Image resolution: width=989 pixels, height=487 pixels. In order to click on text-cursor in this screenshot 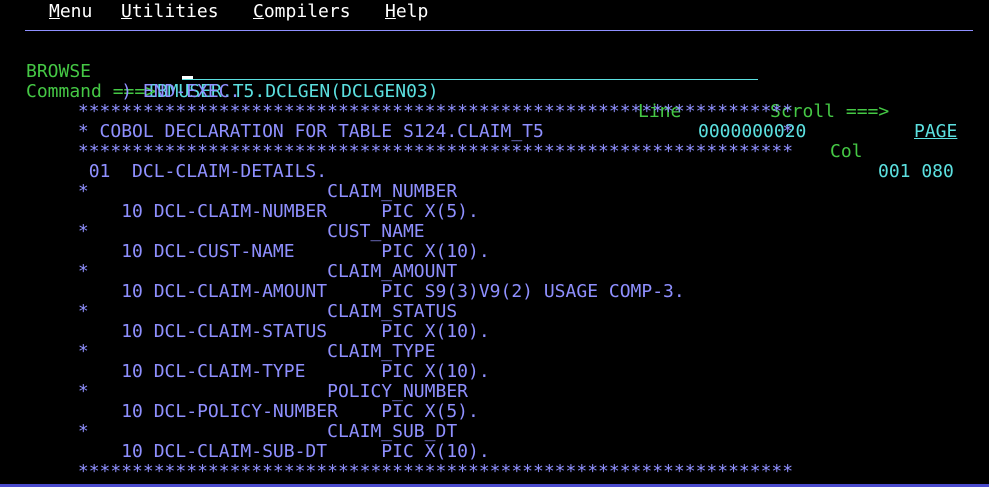, I will do `click(187, 77)`.